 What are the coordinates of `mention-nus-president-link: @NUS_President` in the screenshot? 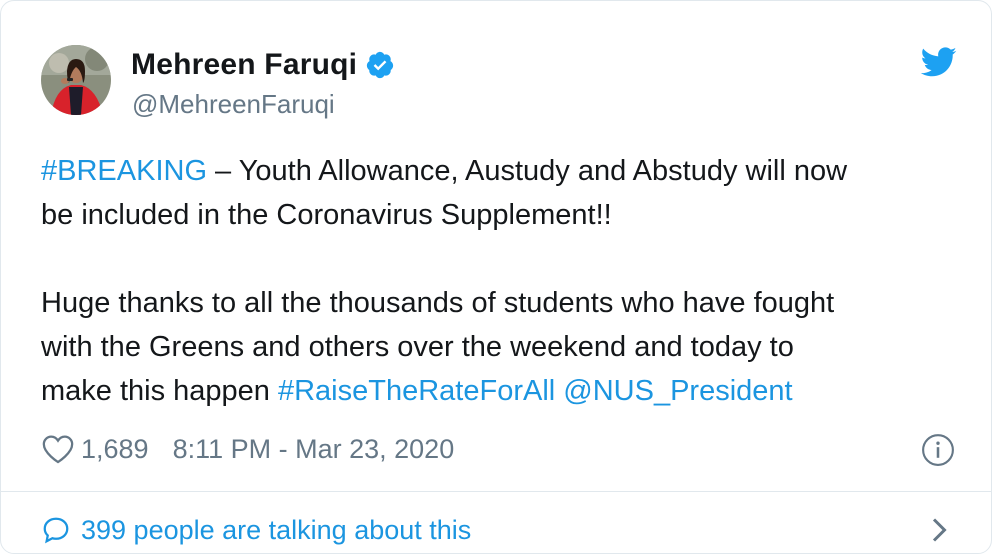 It's located at (677, 391).